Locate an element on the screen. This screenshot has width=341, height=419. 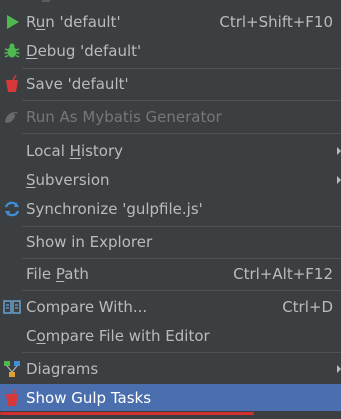
menu-item-label: Subversion is located at coordinates (68, 179).